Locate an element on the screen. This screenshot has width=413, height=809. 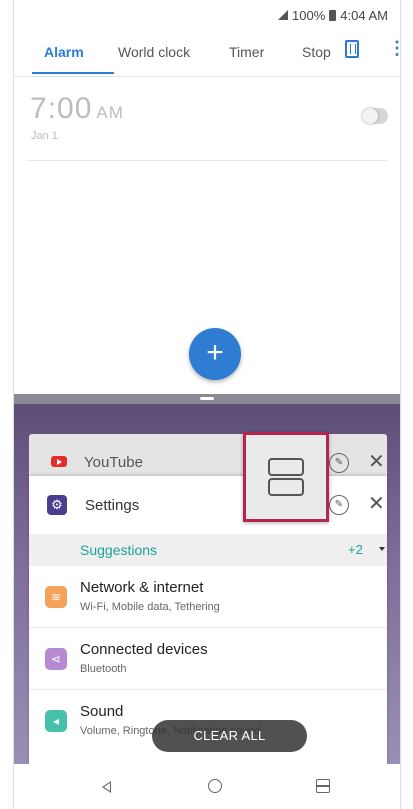
navigation-bar is located at coordinates (207, 786).